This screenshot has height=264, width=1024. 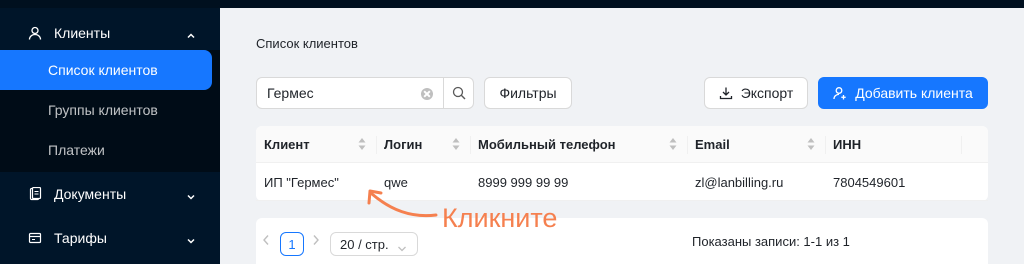 What do you see at coordinates (726, 93) in the screenshot?
I see `download-icon` at bounding box center [726, 93].